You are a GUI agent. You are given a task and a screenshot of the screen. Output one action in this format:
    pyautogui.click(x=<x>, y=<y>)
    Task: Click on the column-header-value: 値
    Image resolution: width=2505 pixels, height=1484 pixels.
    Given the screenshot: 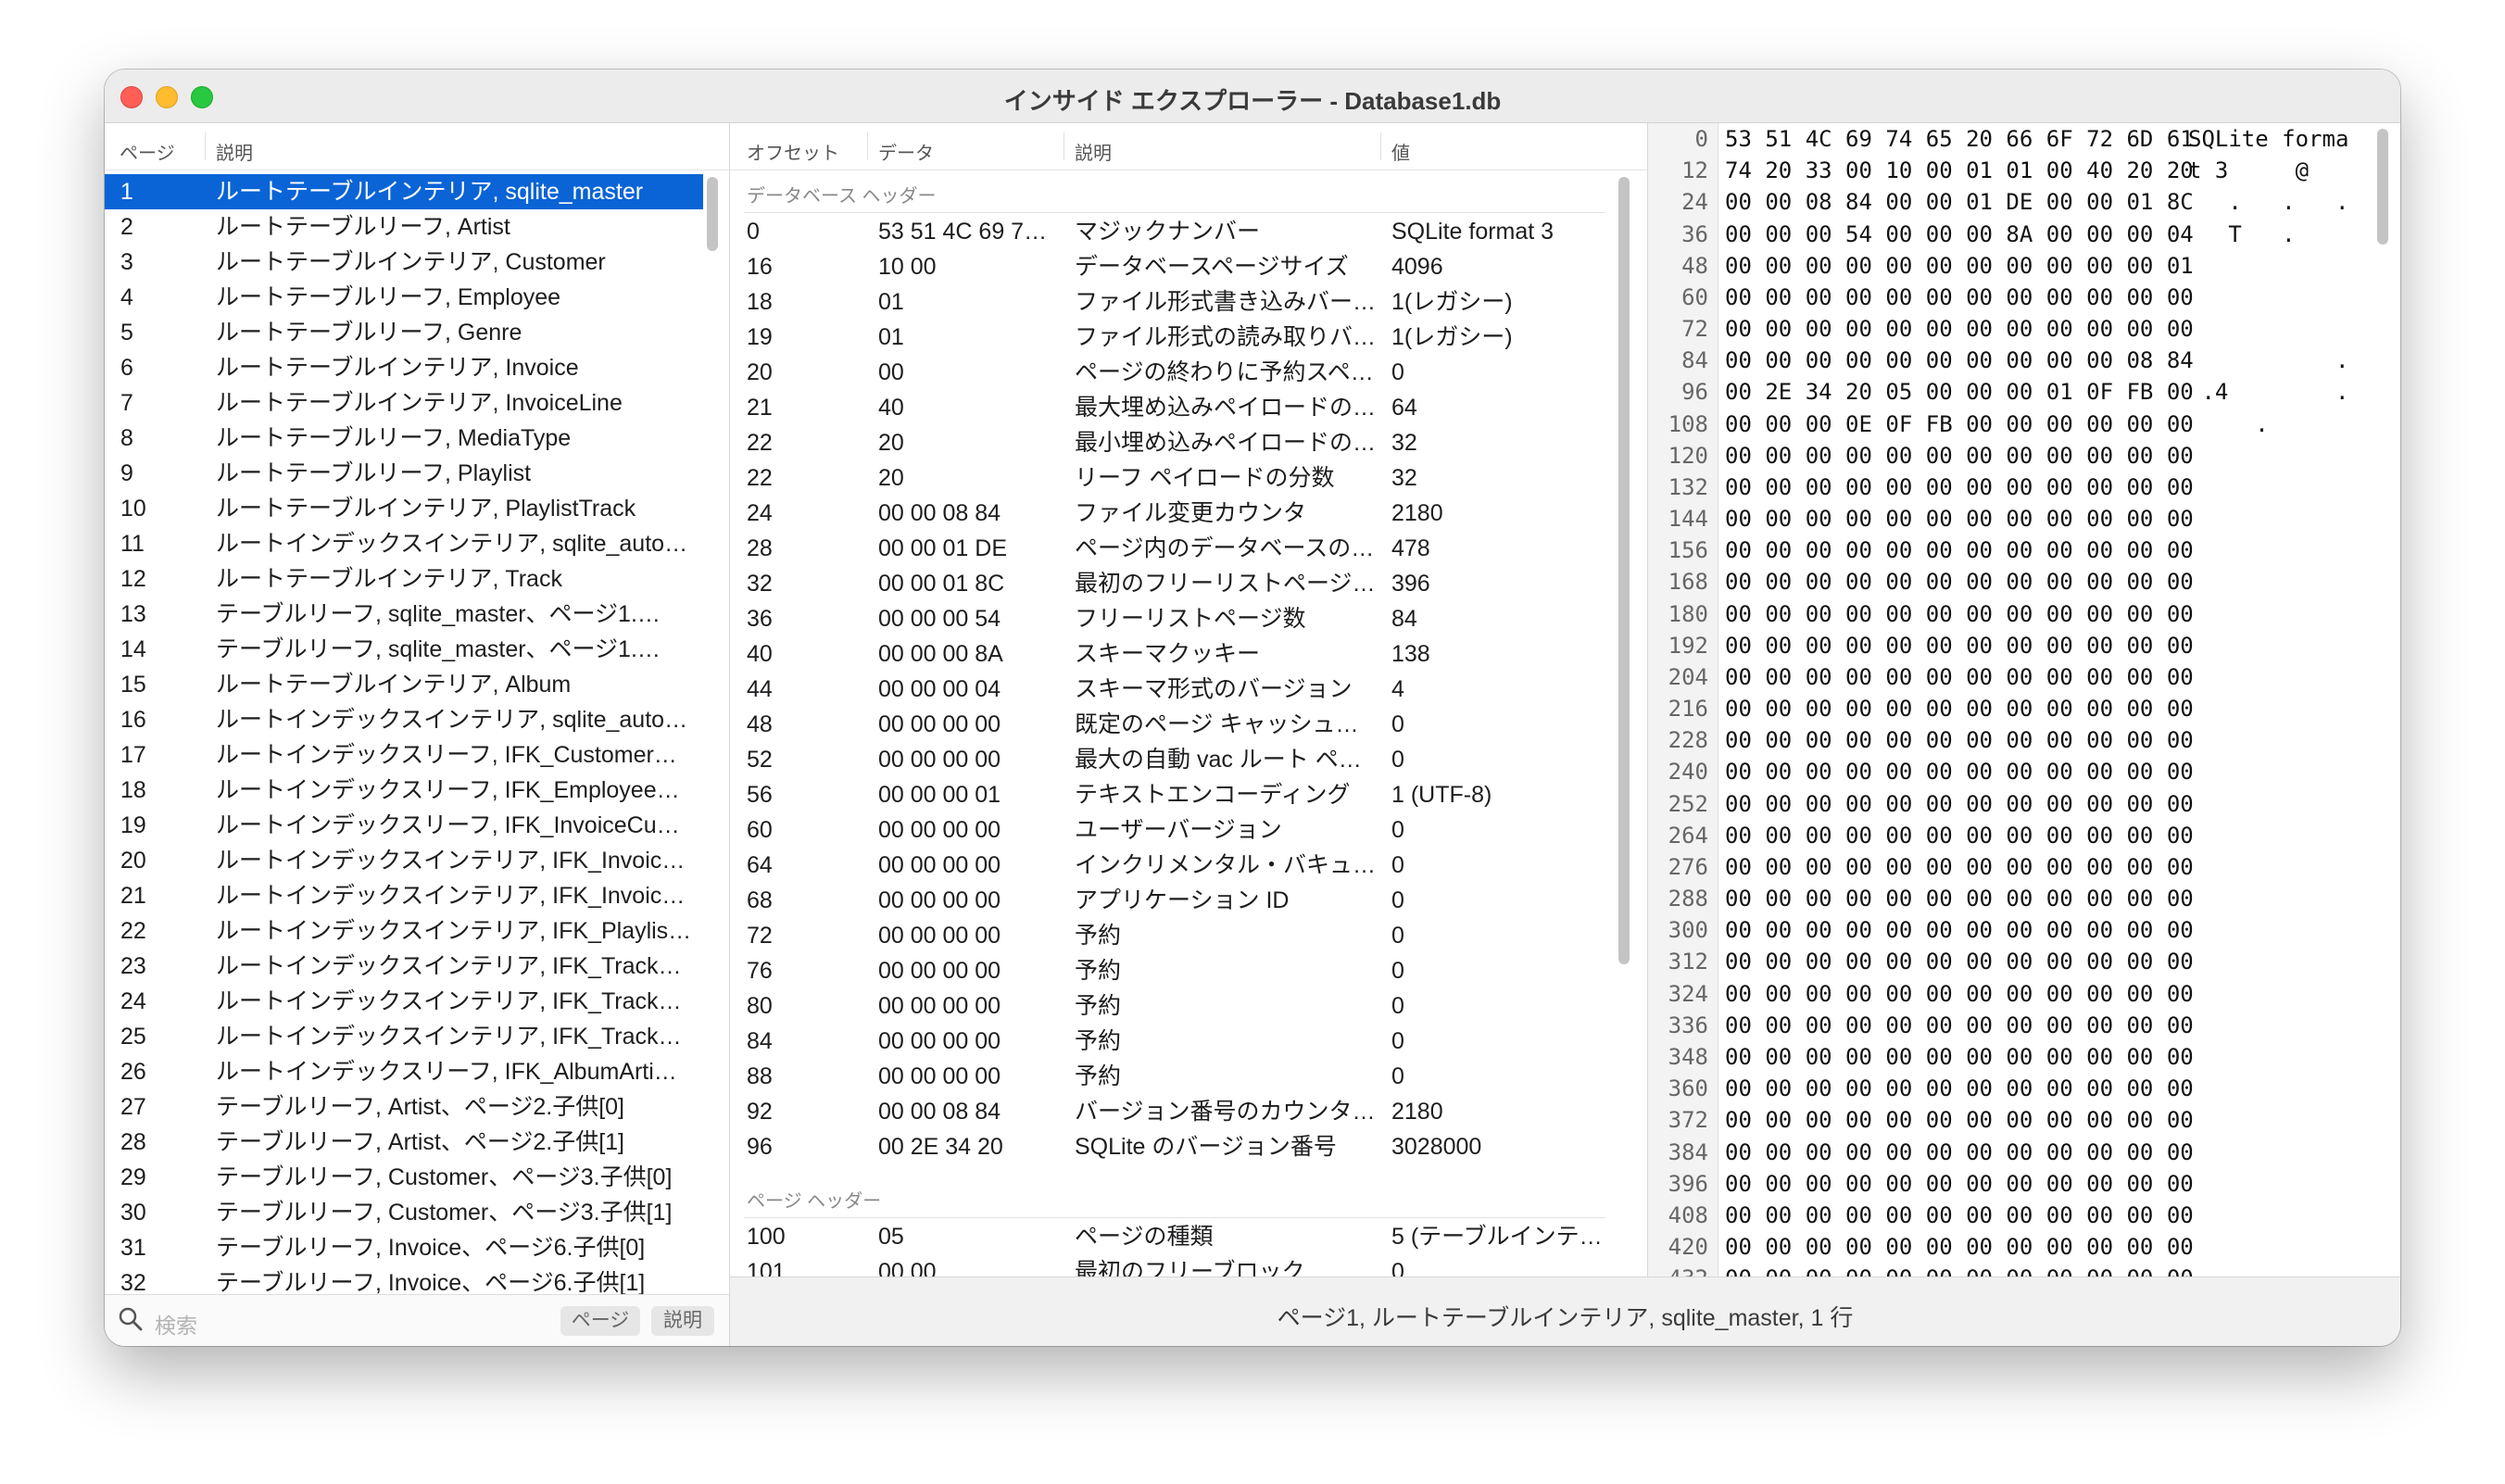 What is the action you would take?
    pyautogui.click(x=1400, y=151)
    